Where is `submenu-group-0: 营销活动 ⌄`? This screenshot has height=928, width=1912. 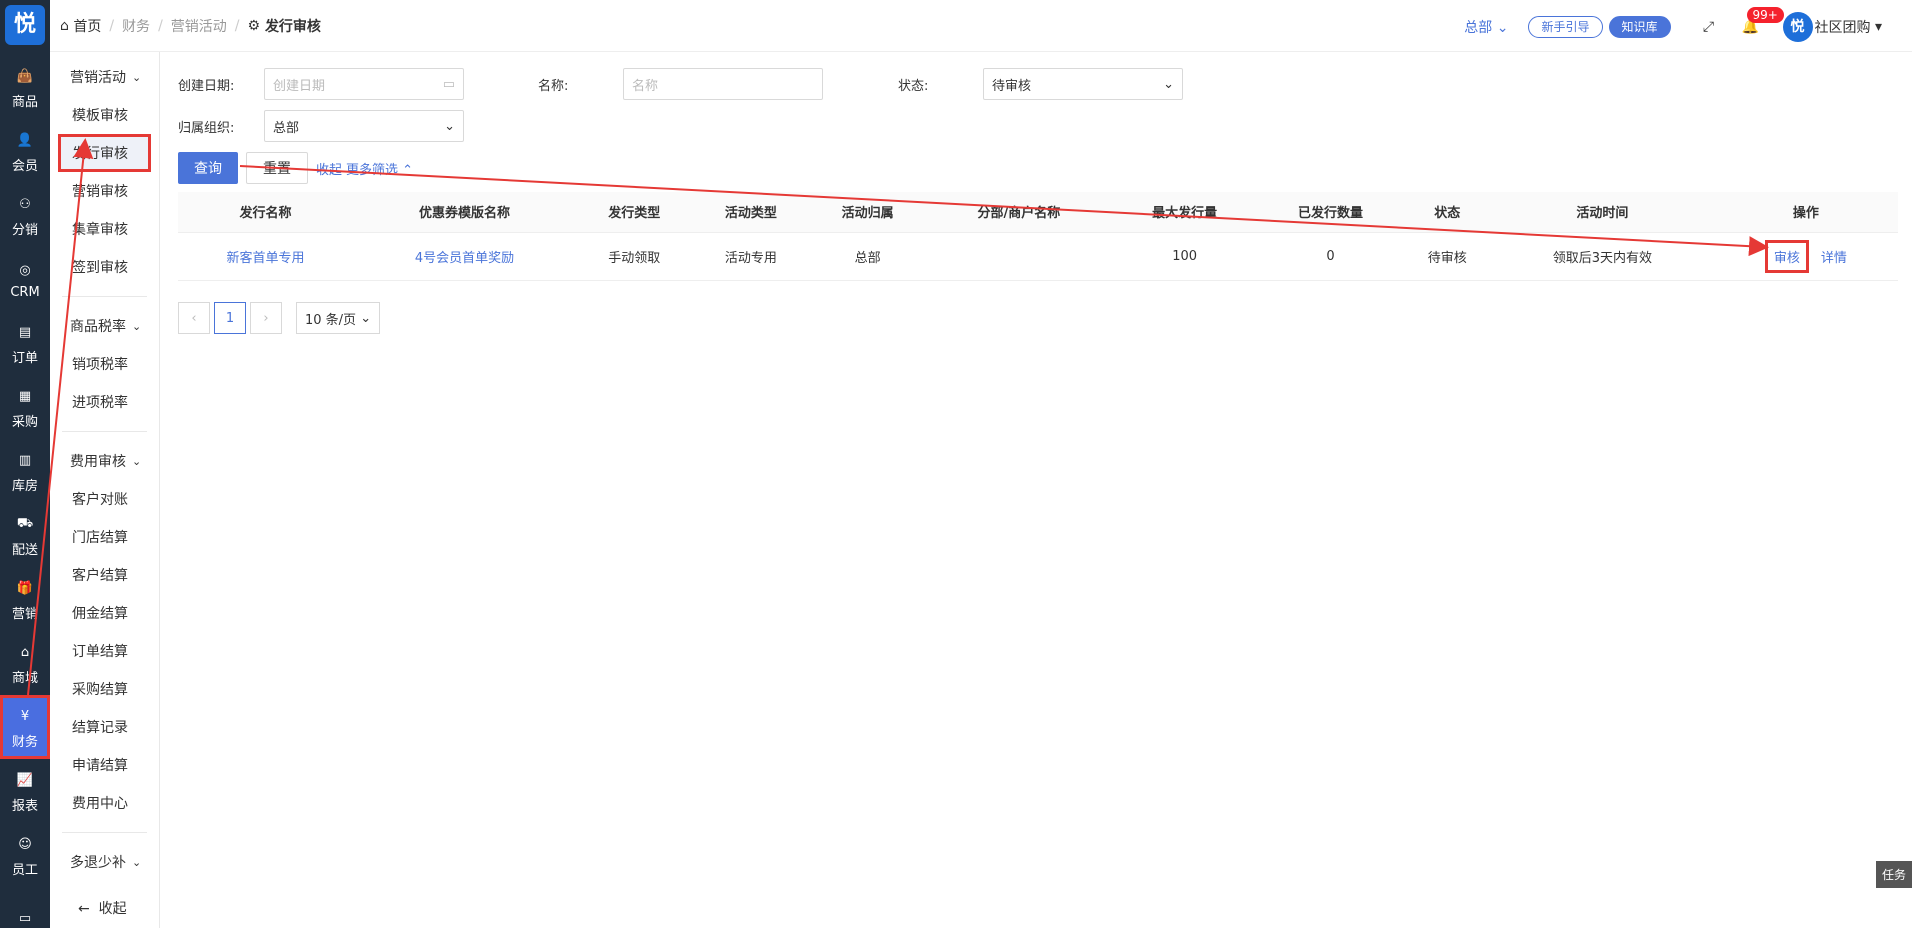
submenu-group-0: 营销活动 ⌄ is located at coordinates (104, 77).